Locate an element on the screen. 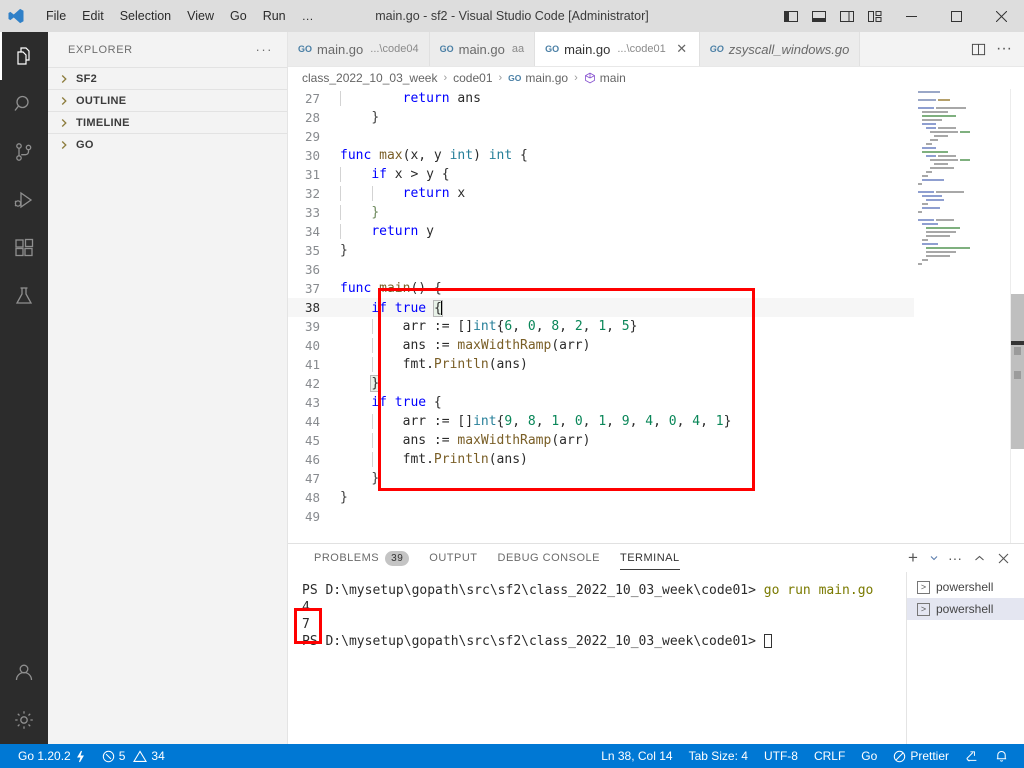  customize-layout-icon is located at coordinates (875, 16).